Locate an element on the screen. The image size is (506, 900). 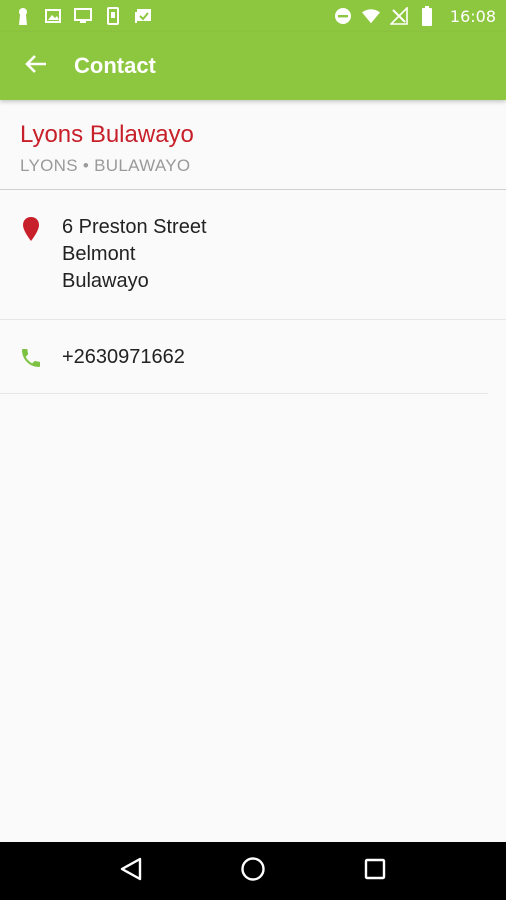
dnd-icon is located at coordinates (343, 16).